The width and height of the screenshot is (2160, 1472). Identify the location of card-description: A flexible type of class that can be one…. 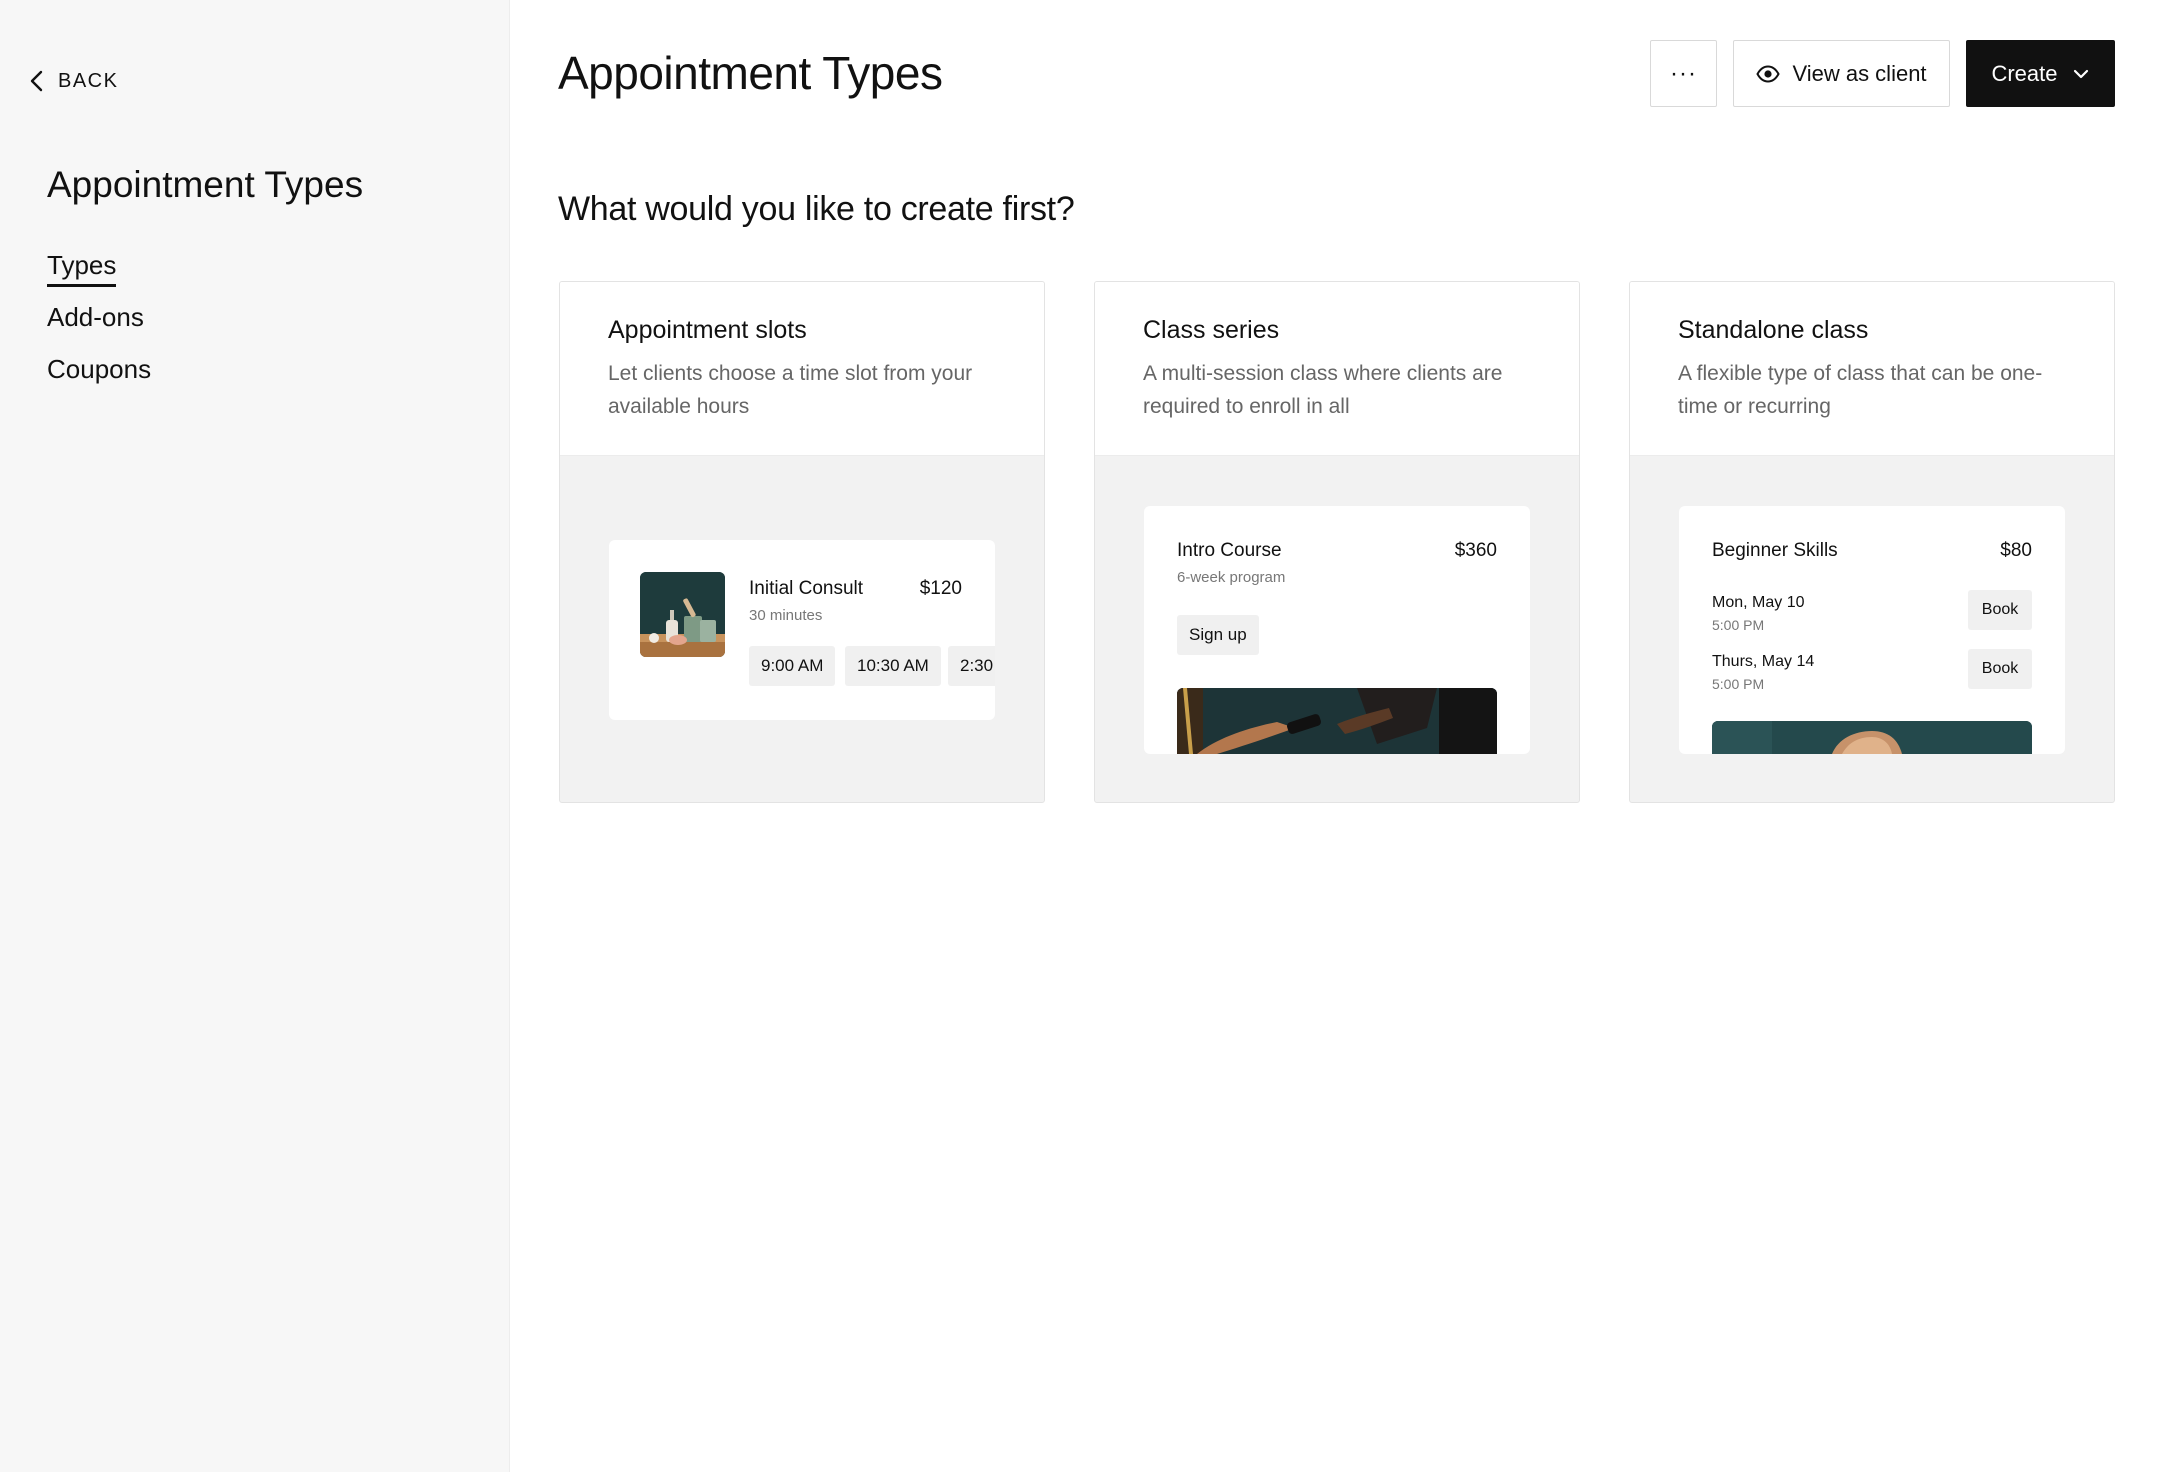
(1860, 390).